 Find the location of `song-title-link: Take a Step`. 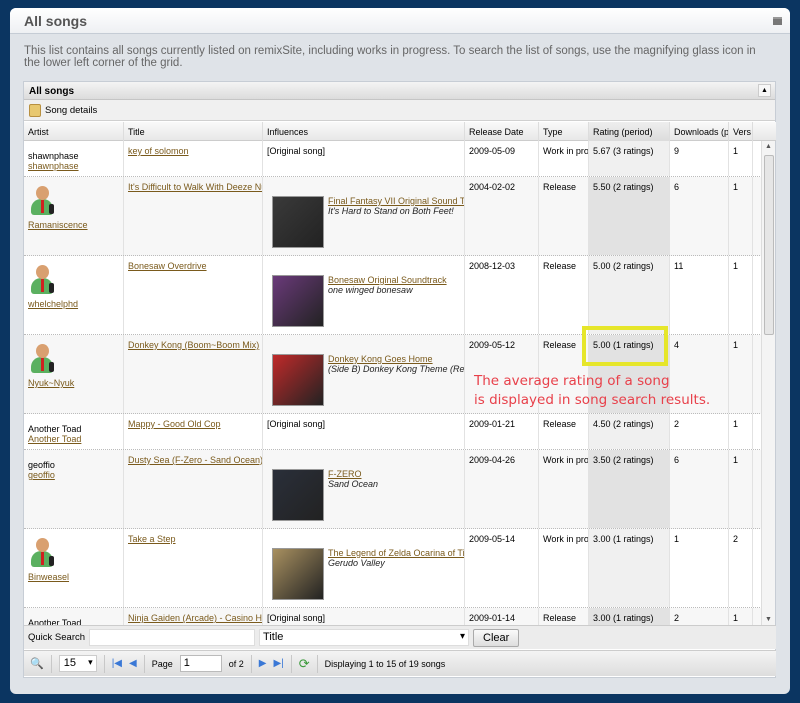

song-title-link: Take a Step is located at coordinates (152, 539).